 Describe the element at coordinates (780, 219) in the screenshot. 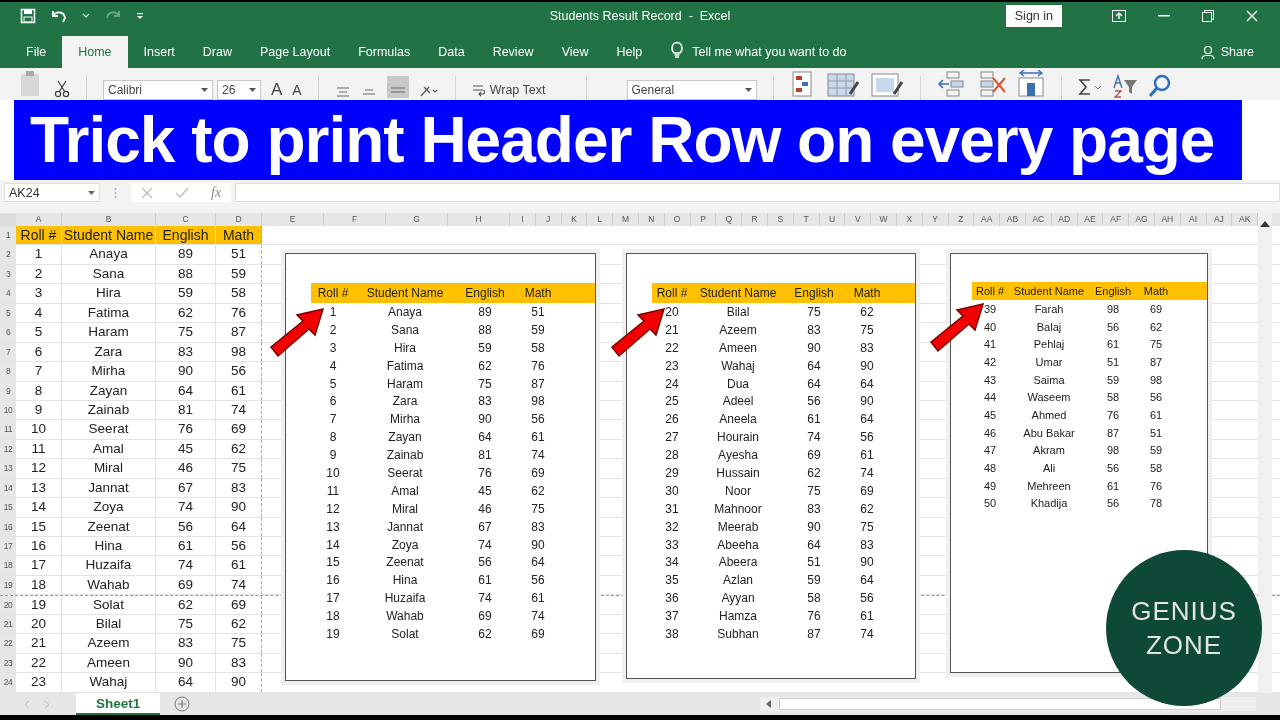

I see `column-header: S` at that location.